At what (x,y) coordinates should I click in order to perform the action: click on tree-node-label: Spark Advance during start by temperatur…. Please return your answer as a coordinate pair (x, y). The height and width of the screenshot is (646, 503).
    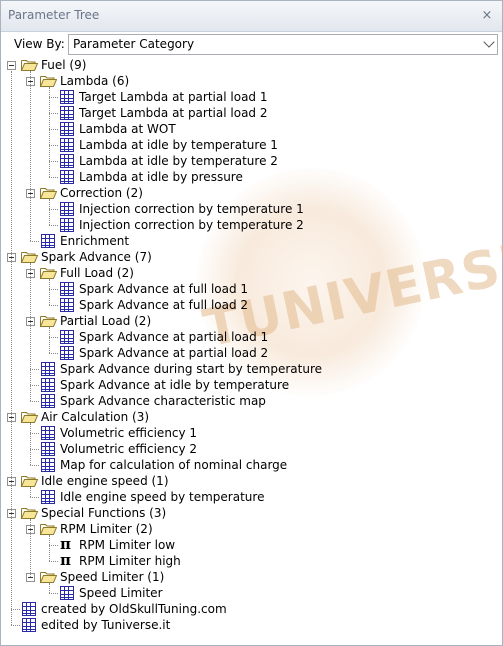
    Looking at the image, I should click on (191, 369).